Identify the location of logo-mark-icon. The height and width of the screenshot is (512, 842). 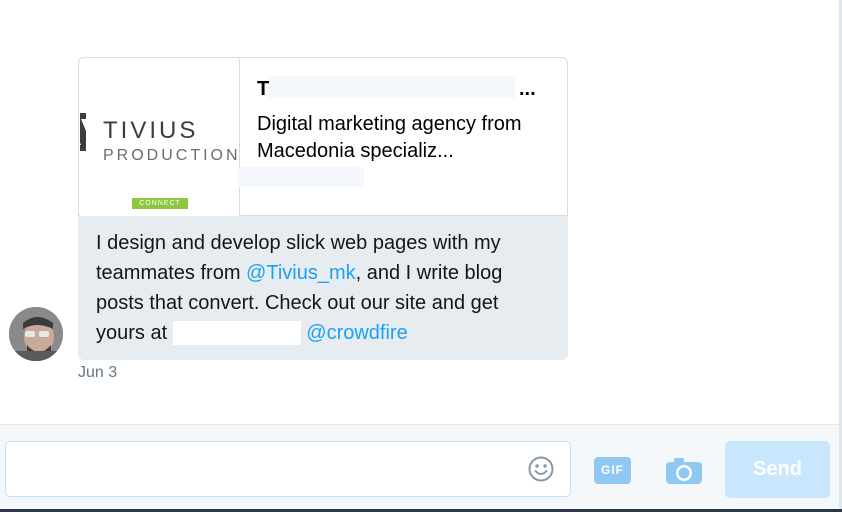
(83, 132).